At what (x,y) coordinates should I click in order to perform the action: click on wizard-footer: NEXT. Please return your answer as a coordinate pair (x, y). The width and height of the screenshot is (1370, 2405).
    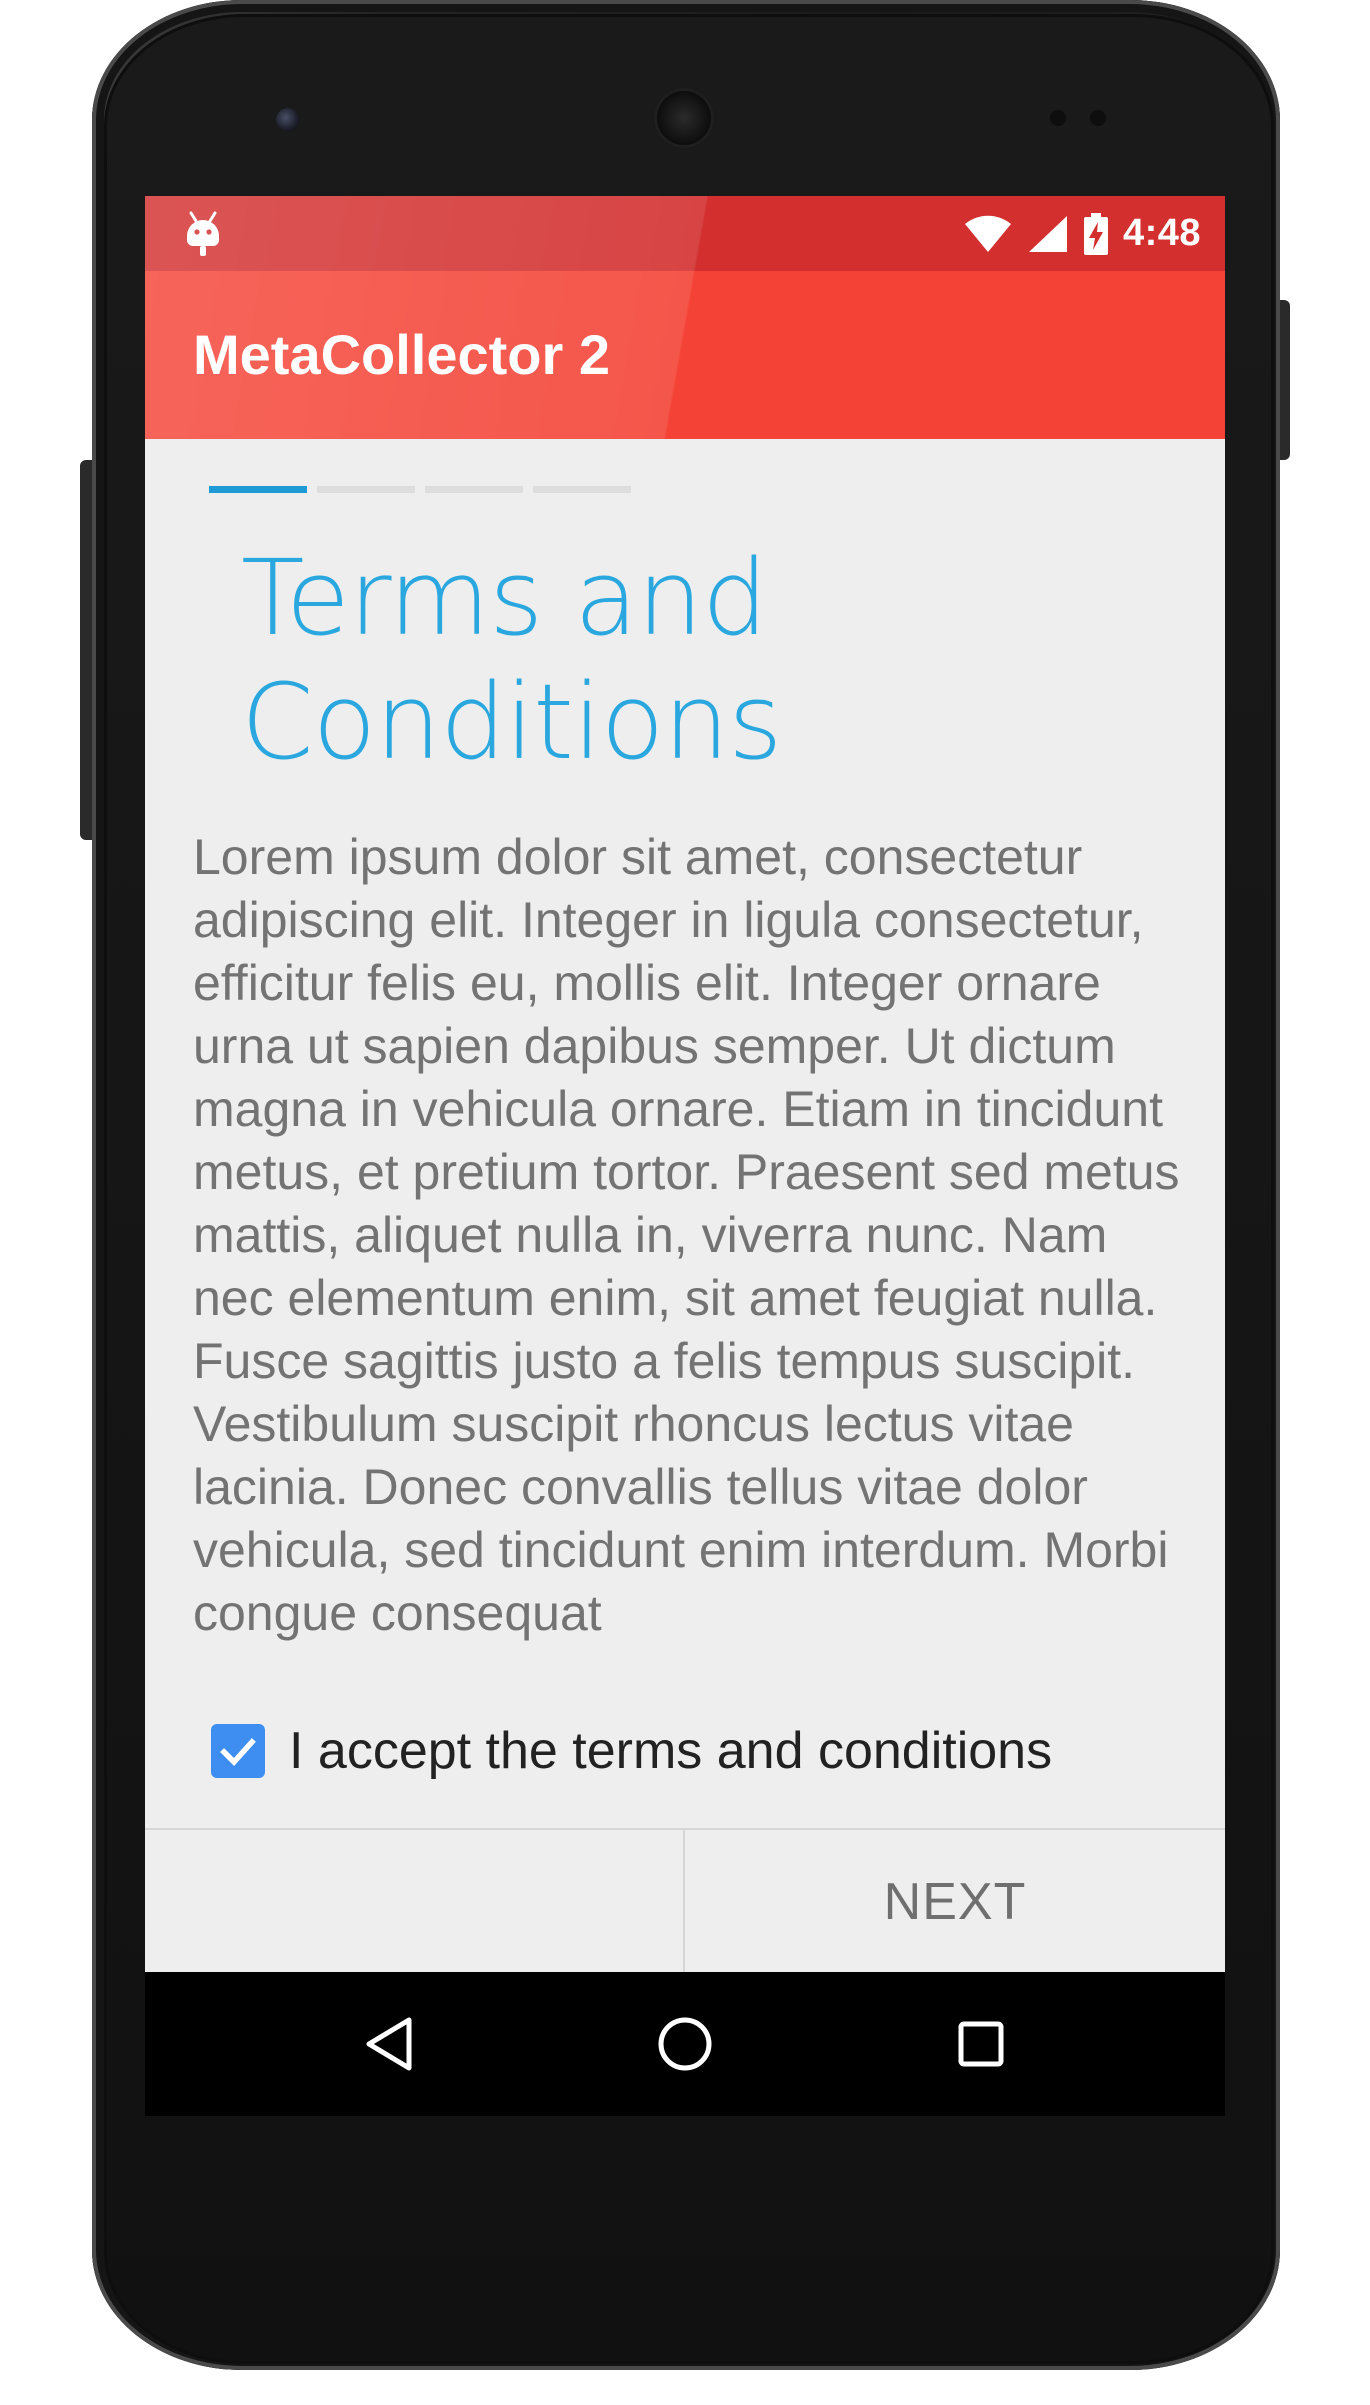
    Looking at the image, I should click on (685, 1901).